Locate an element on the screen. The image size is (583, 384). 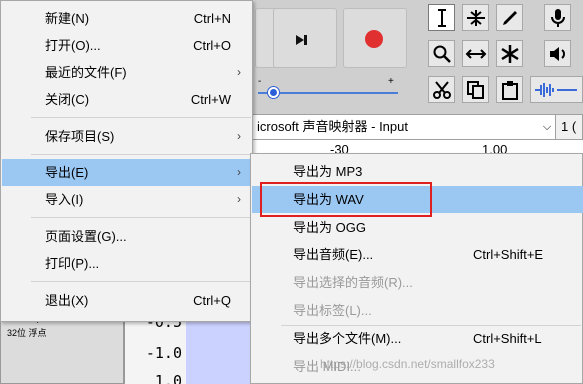
time-shift-tool is located at coordinates (475, 53).